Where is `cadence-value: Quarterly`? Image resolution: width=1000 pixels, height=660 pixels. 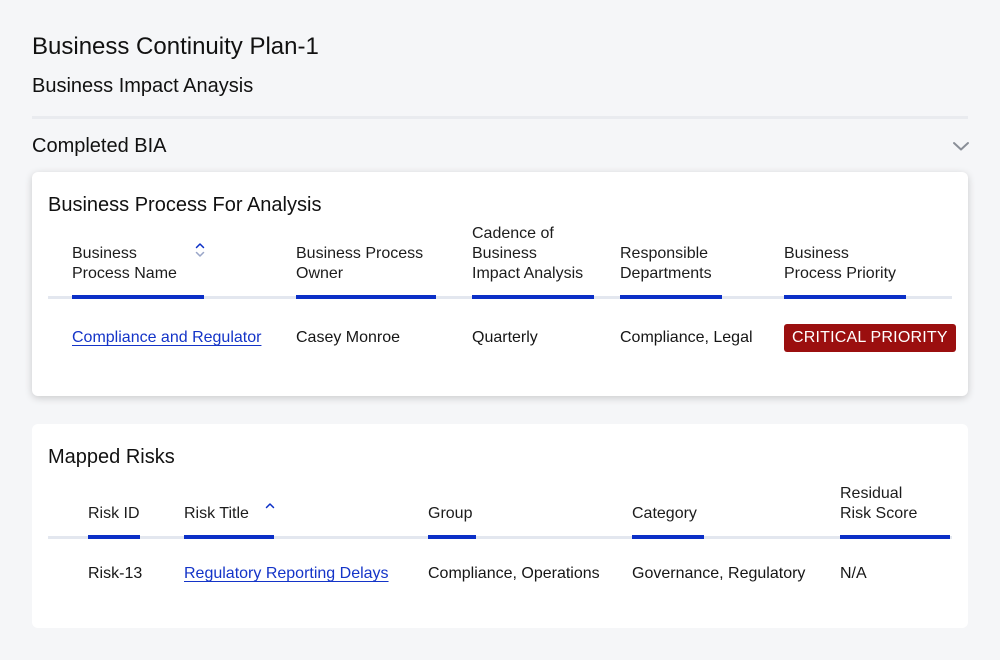 cadence-value: Quarterly is located at coordinates (505, 337).